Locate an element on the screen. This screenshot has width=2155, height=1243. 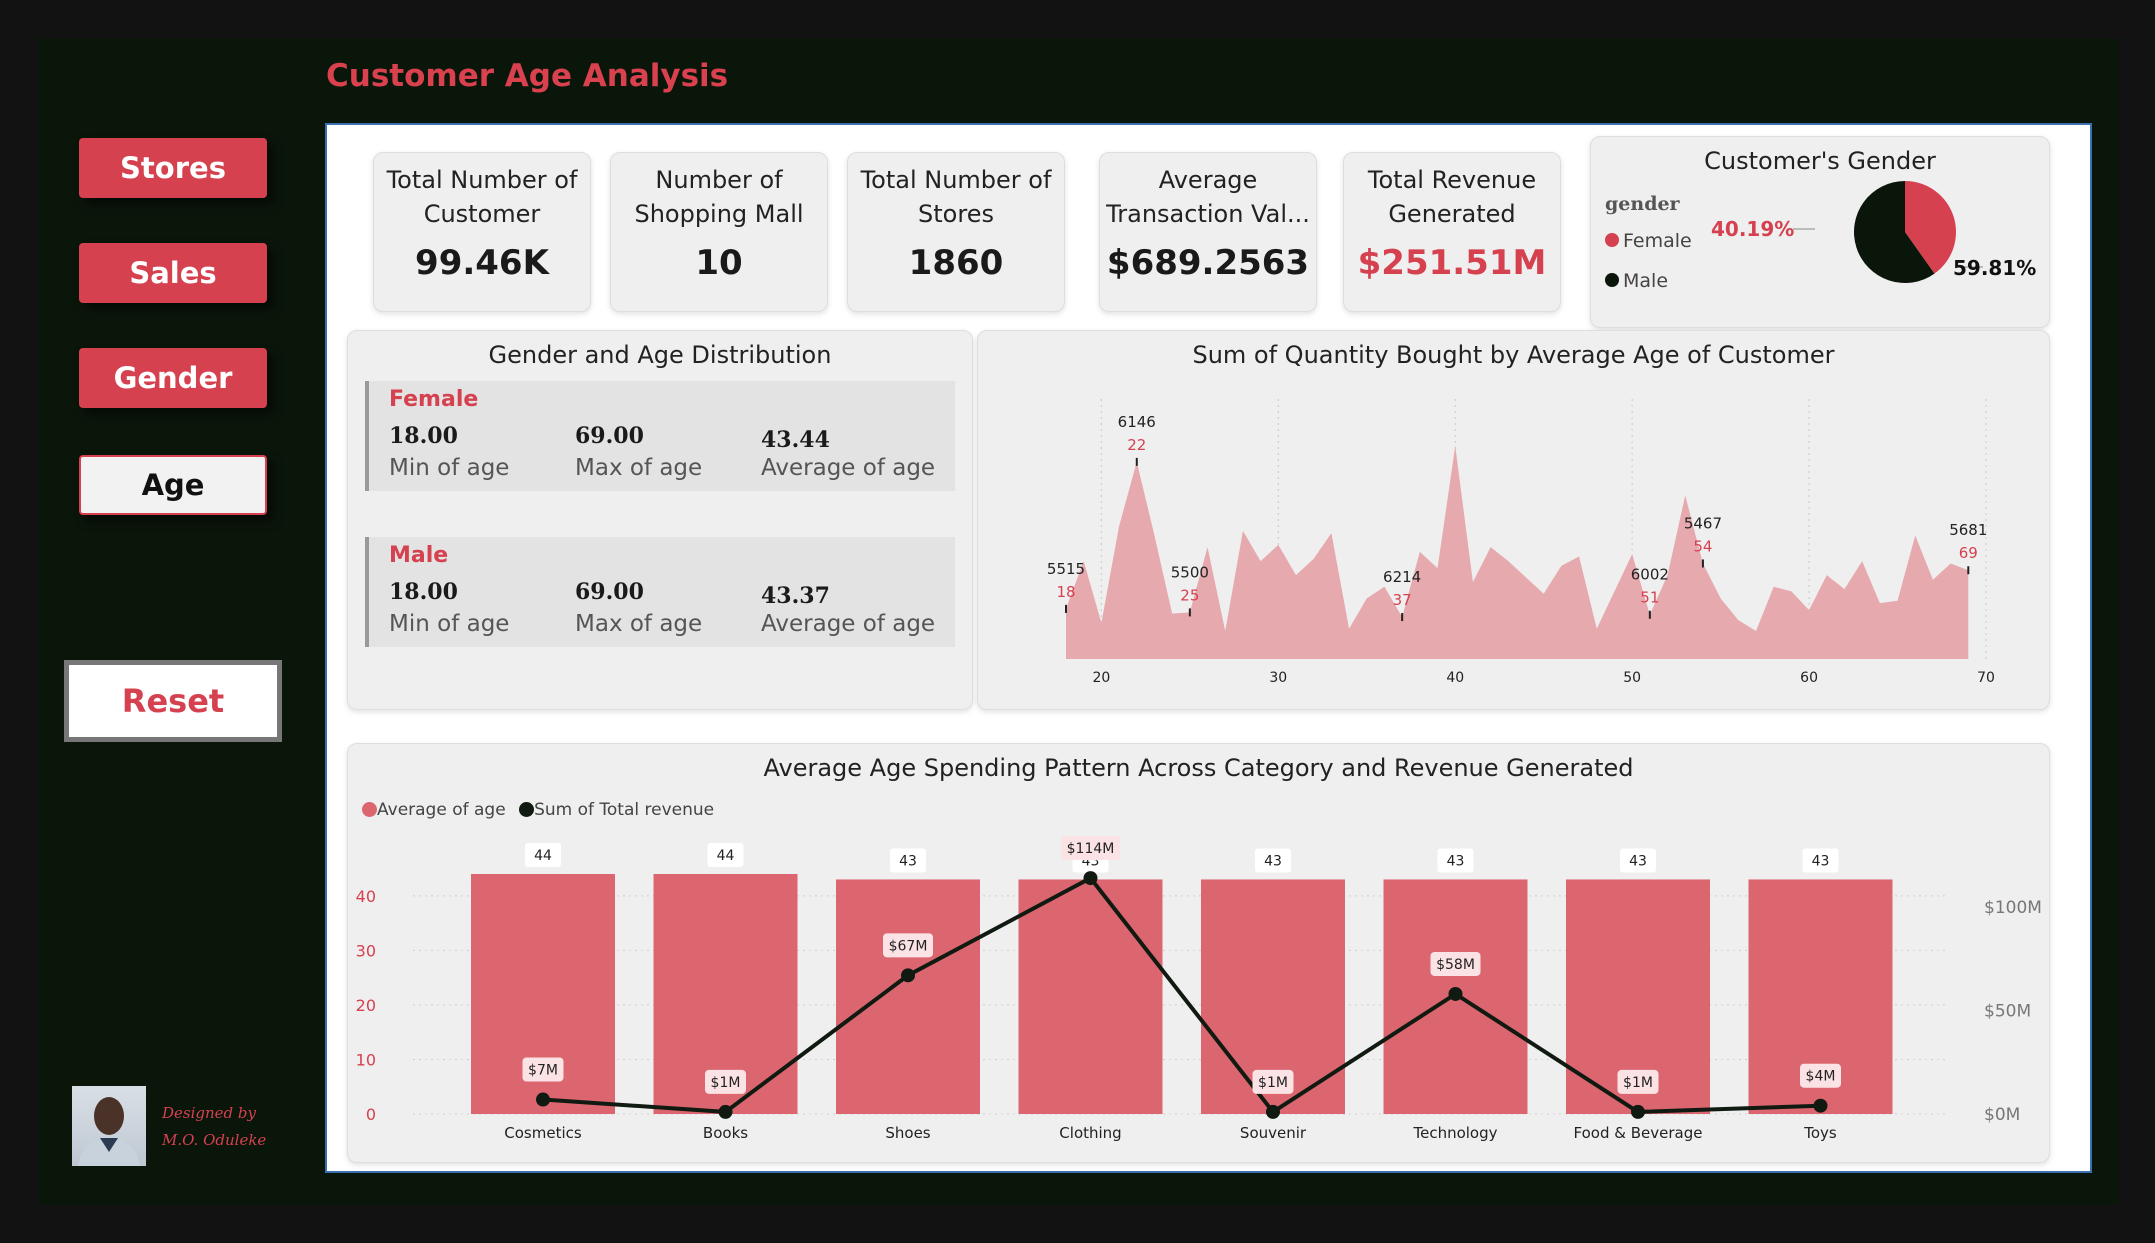
data-label-age: 51 is located at coordinates (1649, 598).